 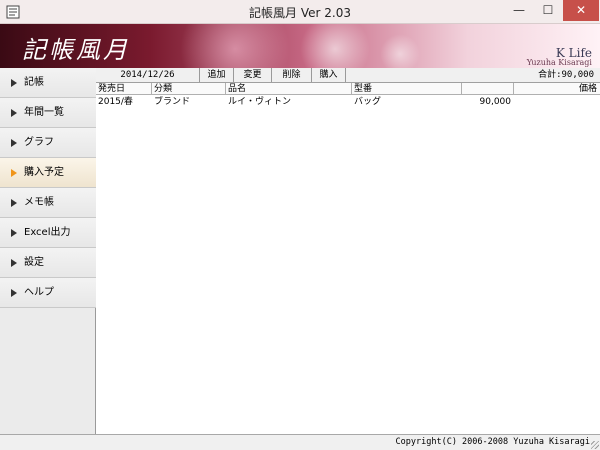 I want to click on table-header: 発売日 分類 品名 型番 価格, so click(x=348, y=89).